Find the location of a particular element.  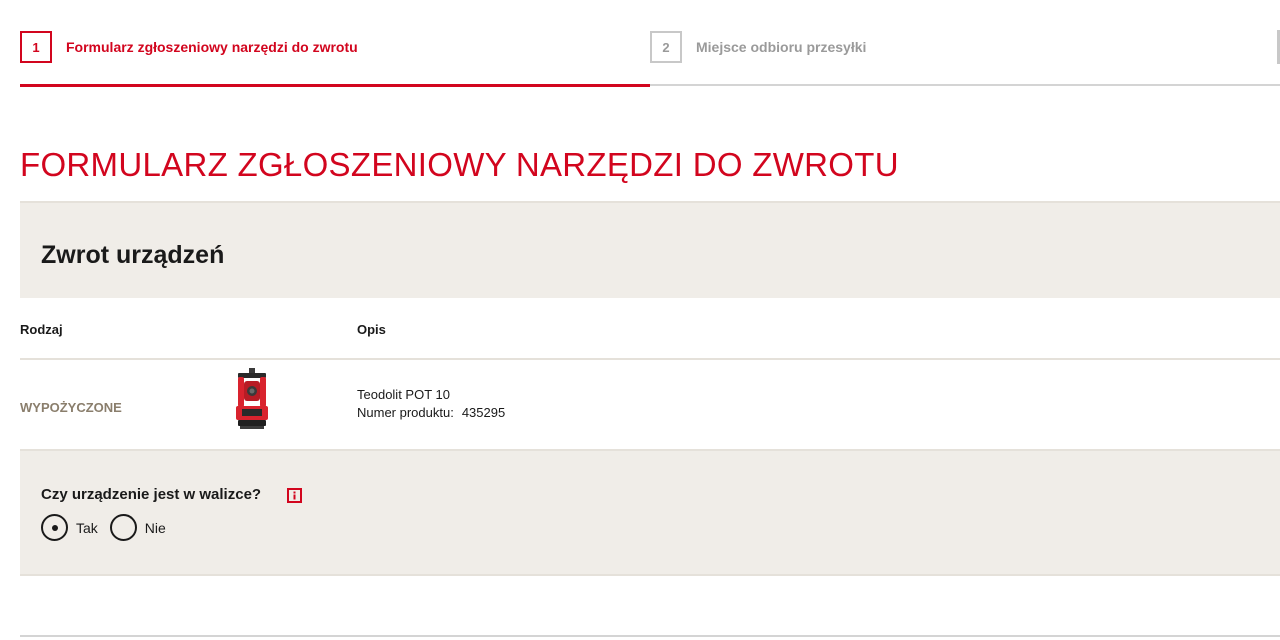

radio-yes-label: Tak is located at coordinates (87, 527).